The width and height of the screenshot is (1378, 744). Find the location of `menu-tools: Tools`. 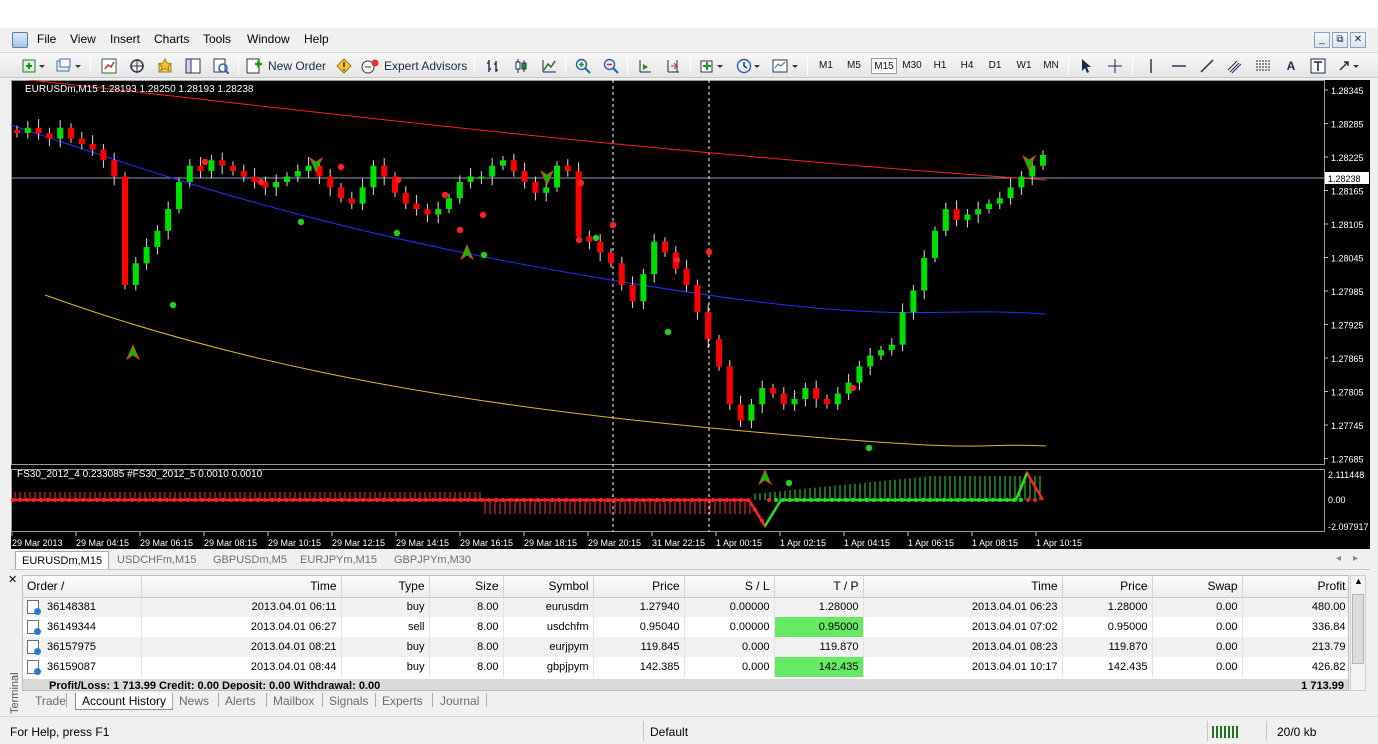

menu-tools: Tools is located at coordinates (217, 39).